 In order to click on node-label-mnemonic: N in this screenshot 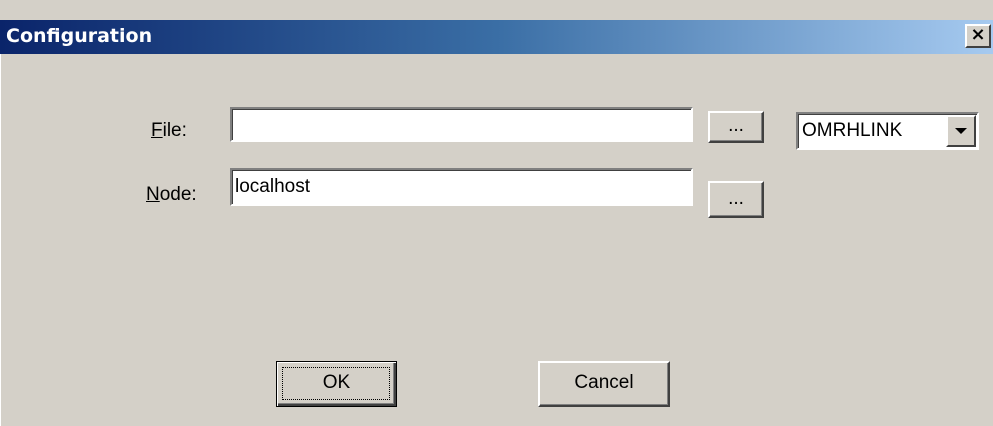, I will do `click(153, 194)`.